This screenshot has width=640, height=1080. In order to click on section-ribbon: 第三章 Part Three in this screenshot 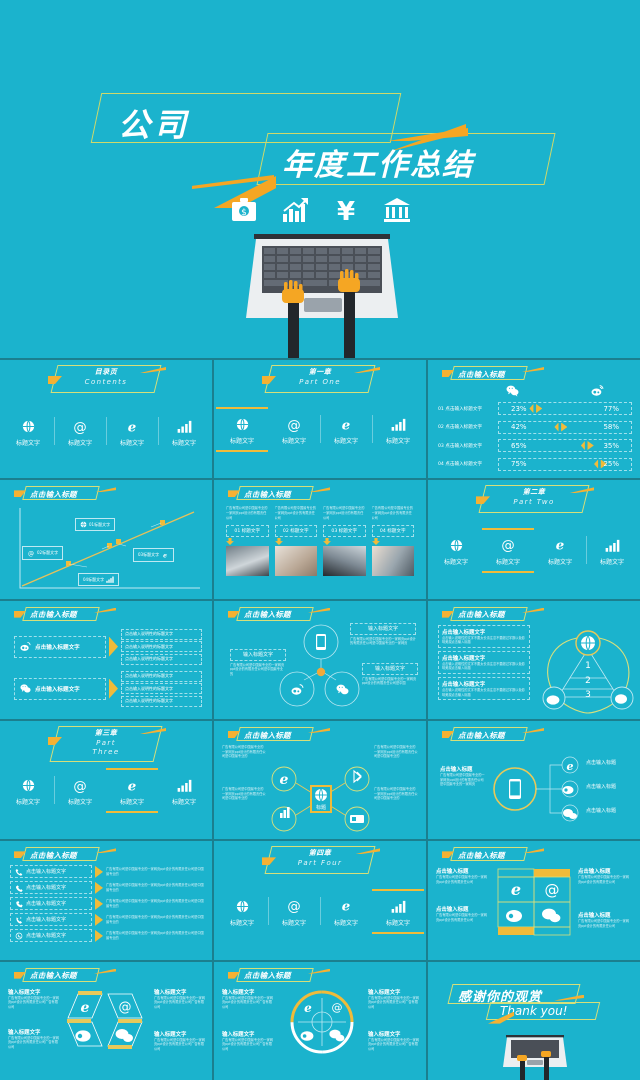, I will do `click(106, 744)`.